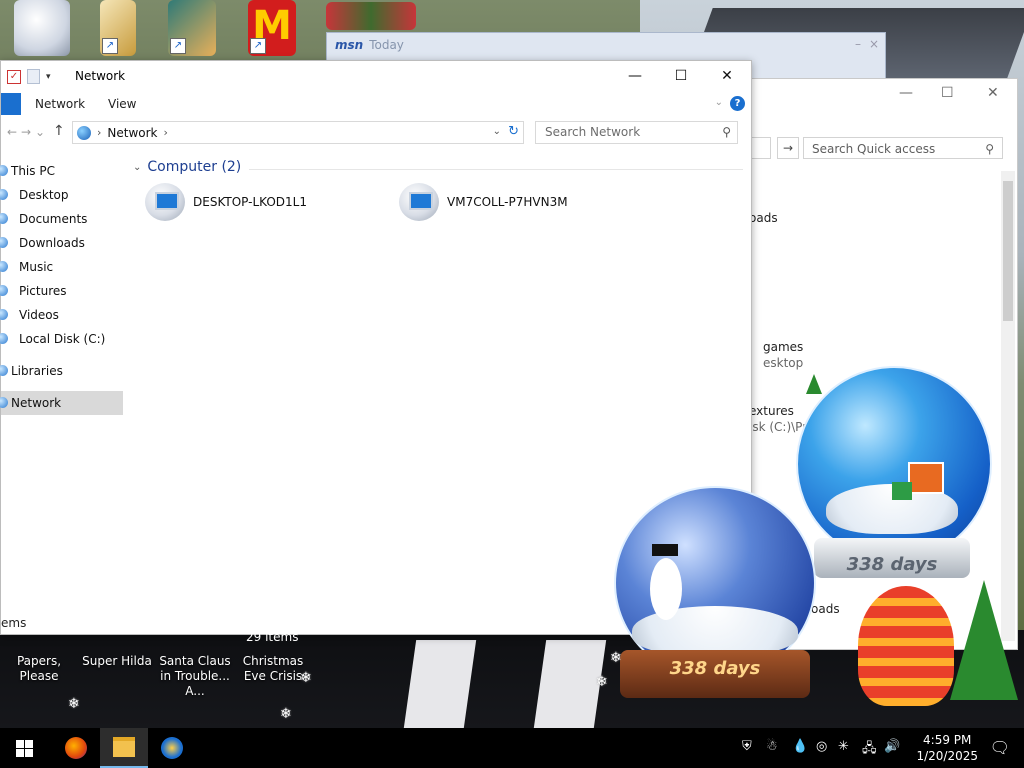  What do you see at coordinates (61, 403) in the screenshot?
I see `sidebar-item-network: Network` at bounding box center [61, 403].